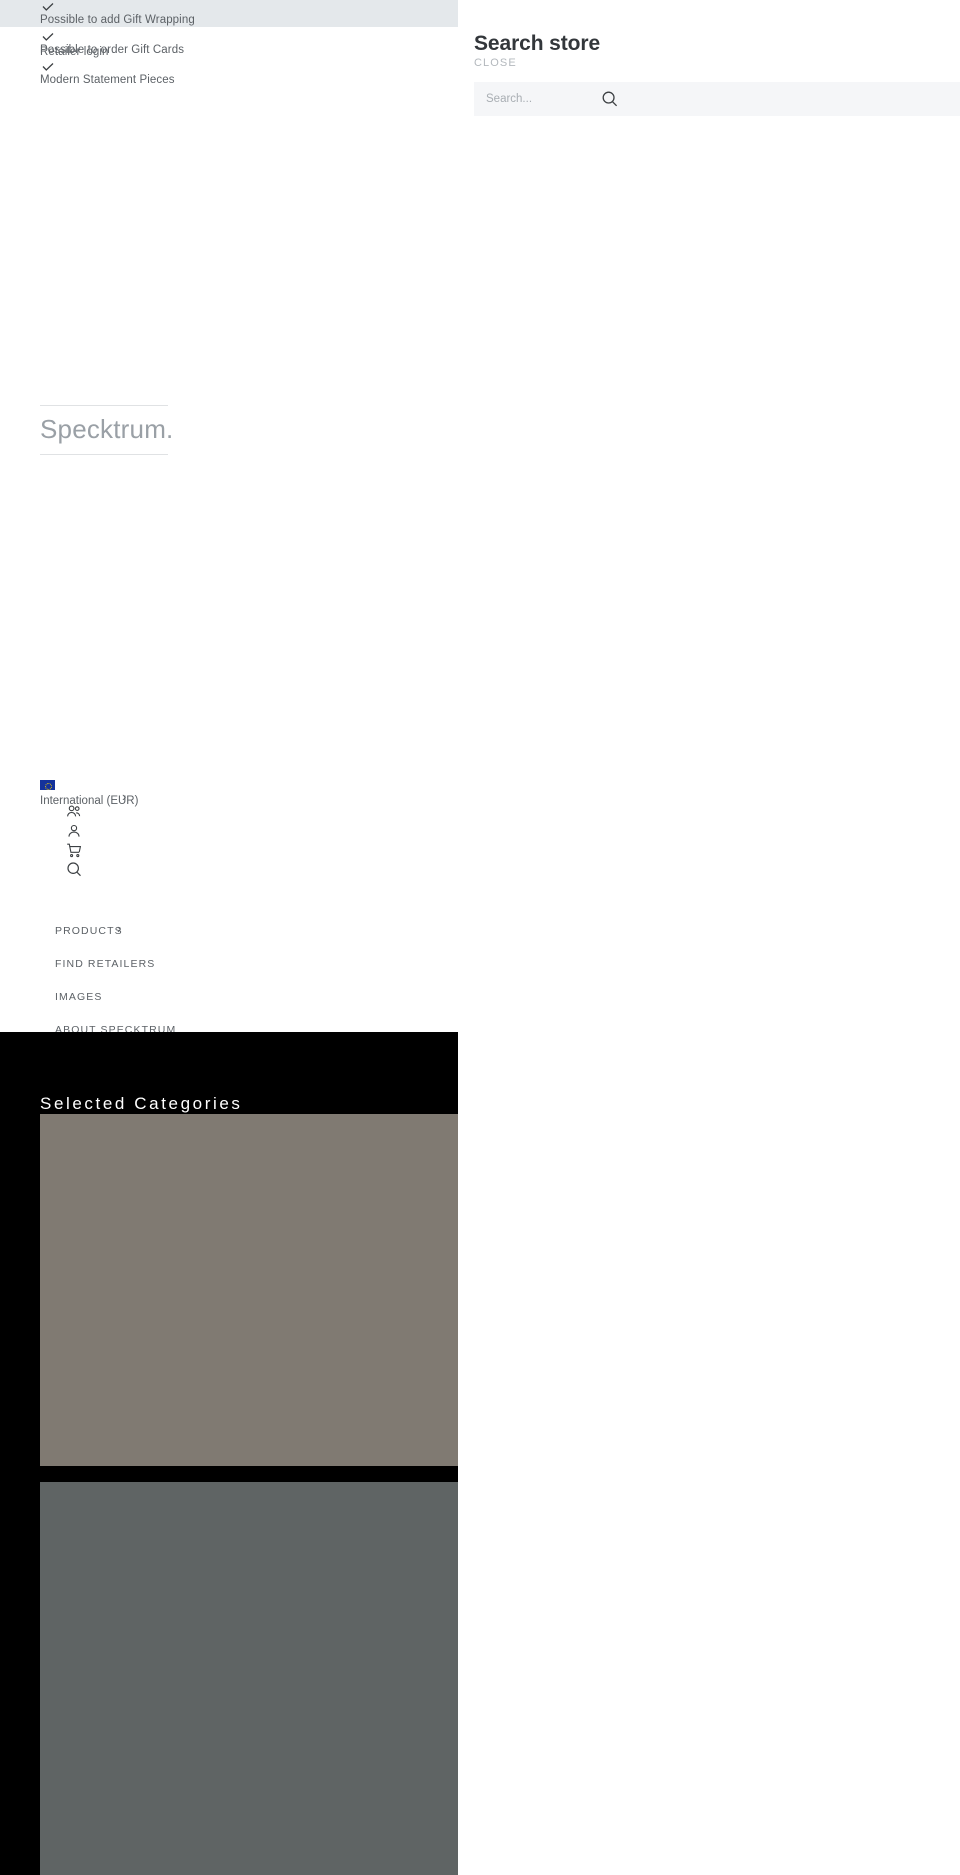 This screenshot has height=1875, width=960. What do you see at coordinates (117, 20) in the screenshot?
I see `announcement-text: Possible to add Gift Wrapping` at bounding box center [117, 20].